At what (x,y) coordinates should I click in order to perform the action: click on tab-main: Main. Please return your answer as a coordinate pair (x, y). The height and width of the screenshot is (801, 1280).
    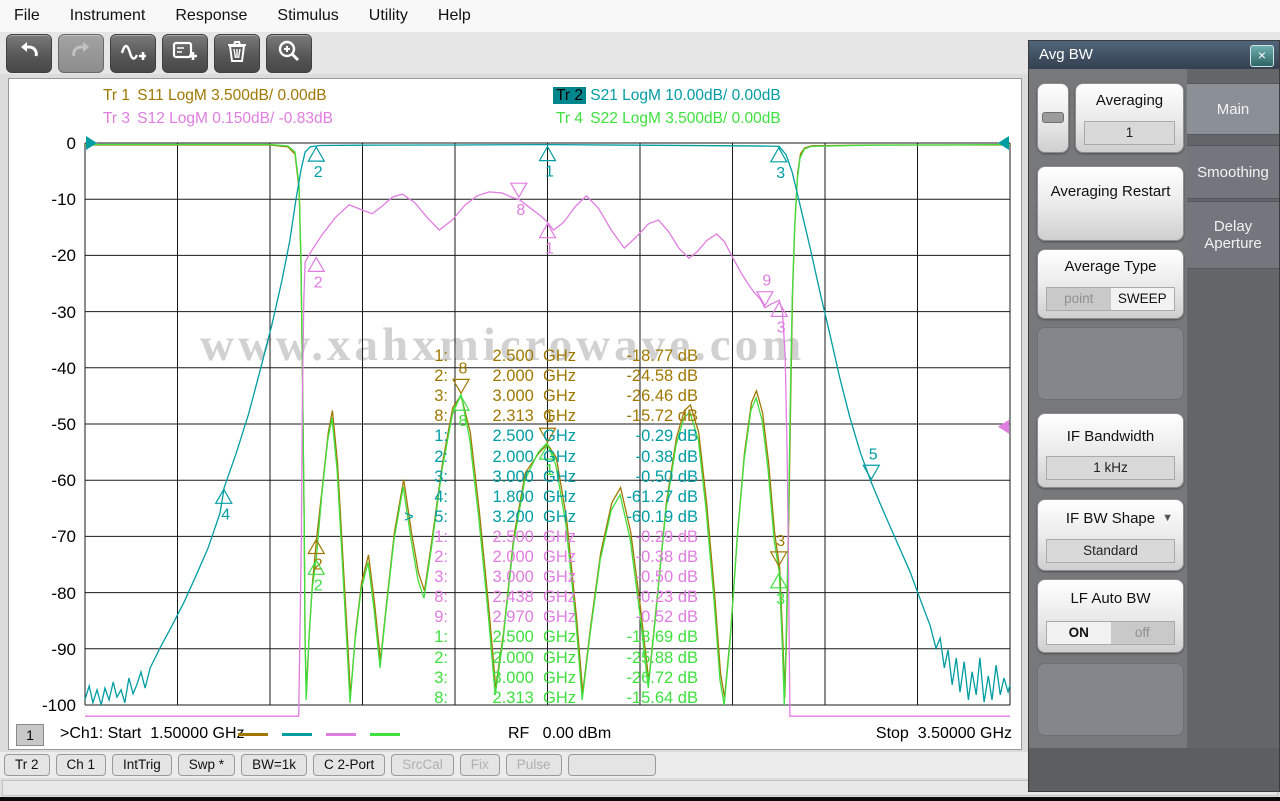
    Looking at the image, I should click on (1233, 109).